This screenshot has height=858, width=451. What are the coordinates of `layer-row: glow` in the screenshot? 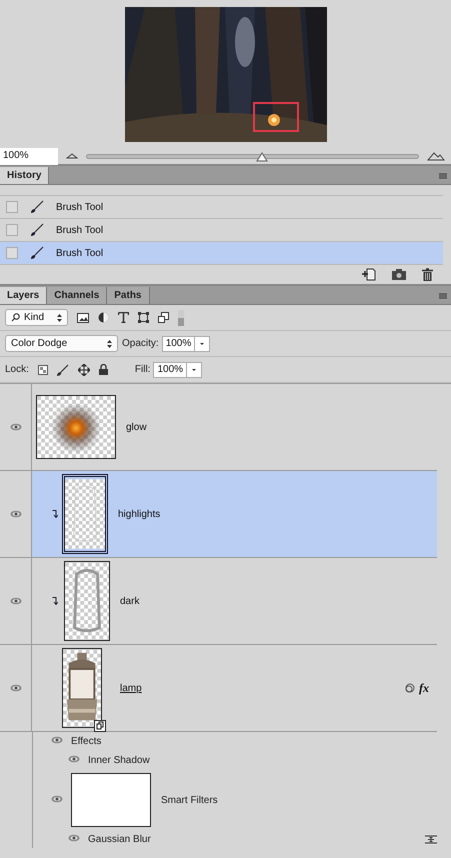 It's located at (218, 427).